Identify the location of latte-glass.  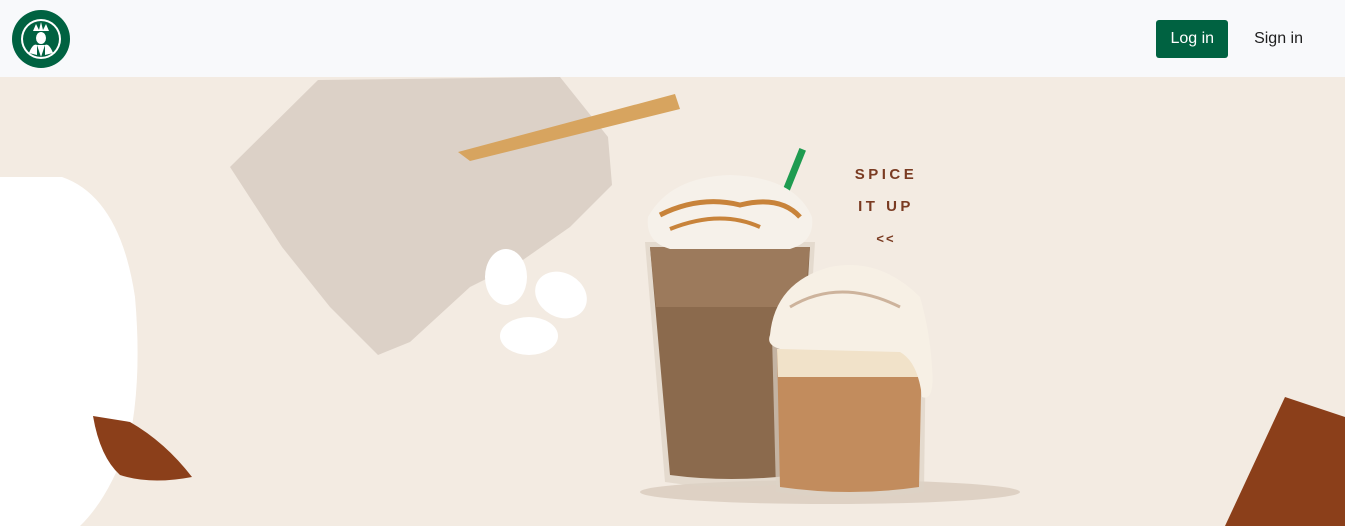
(851, 381).